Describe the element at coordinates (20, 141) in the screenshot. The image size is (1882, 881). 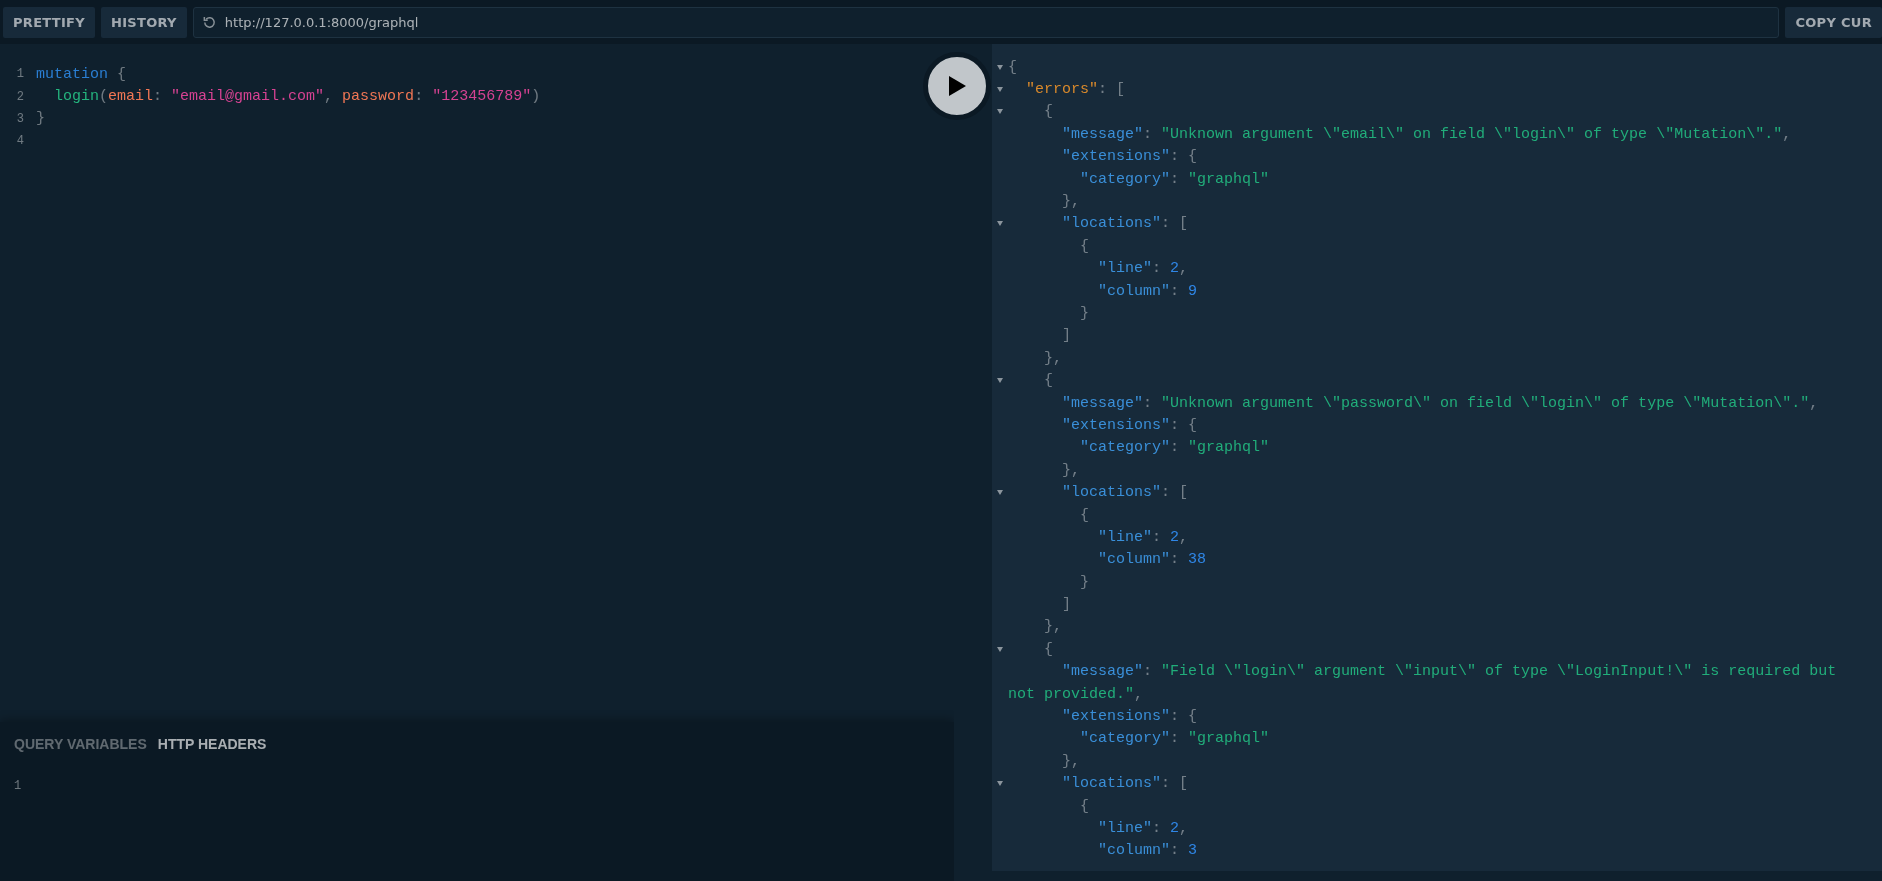
I see `line-number: 4` at that location.